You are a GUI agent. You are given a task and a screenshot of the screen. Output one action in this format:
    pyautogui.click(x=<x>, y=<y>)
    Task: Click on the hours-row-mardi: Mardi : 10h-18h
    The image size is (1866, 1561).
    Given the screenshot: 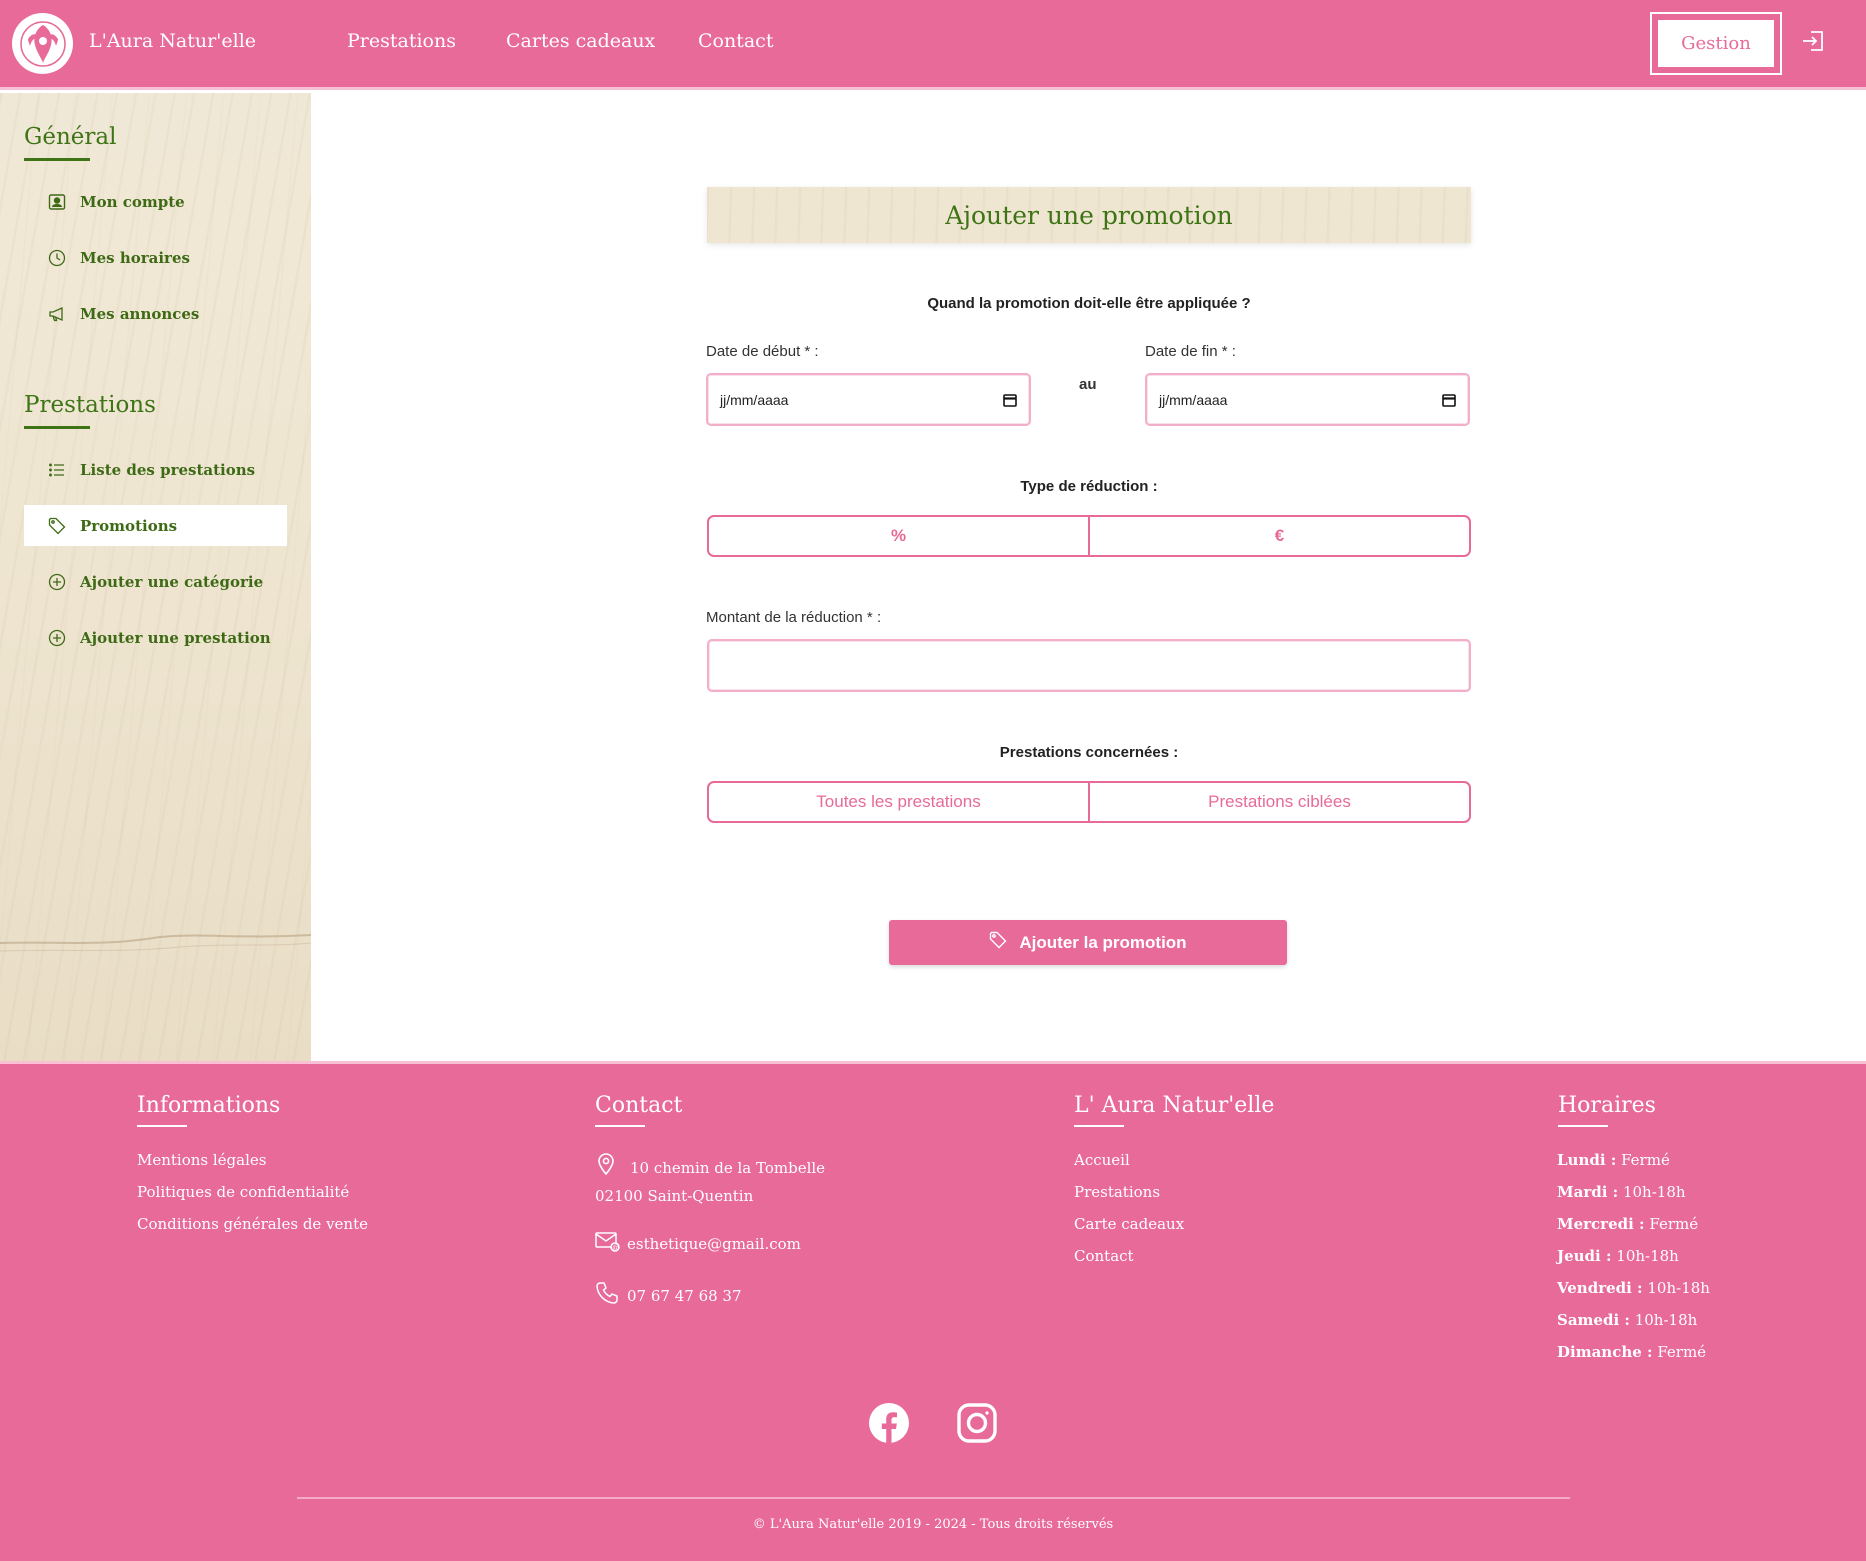 What is the action you would take?
    pyautogui.click(x=1621, y=1192)
    